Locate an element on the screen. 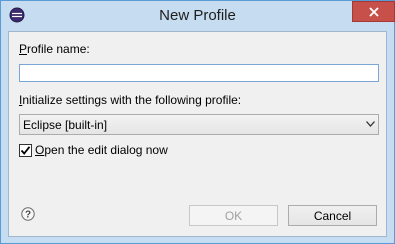 This screenshot has height=244, width=395. profile-select: Eclipse [built-in] is located at coordinates (199, 124).